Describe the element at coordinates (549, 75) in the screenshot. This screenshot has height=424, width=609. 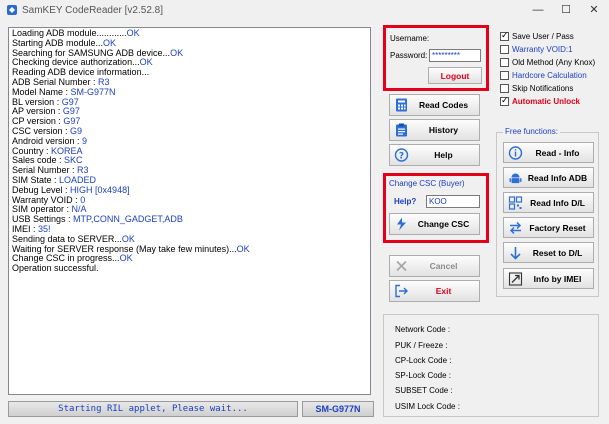
I see `option-label: Hardcore Calculation` at that location.